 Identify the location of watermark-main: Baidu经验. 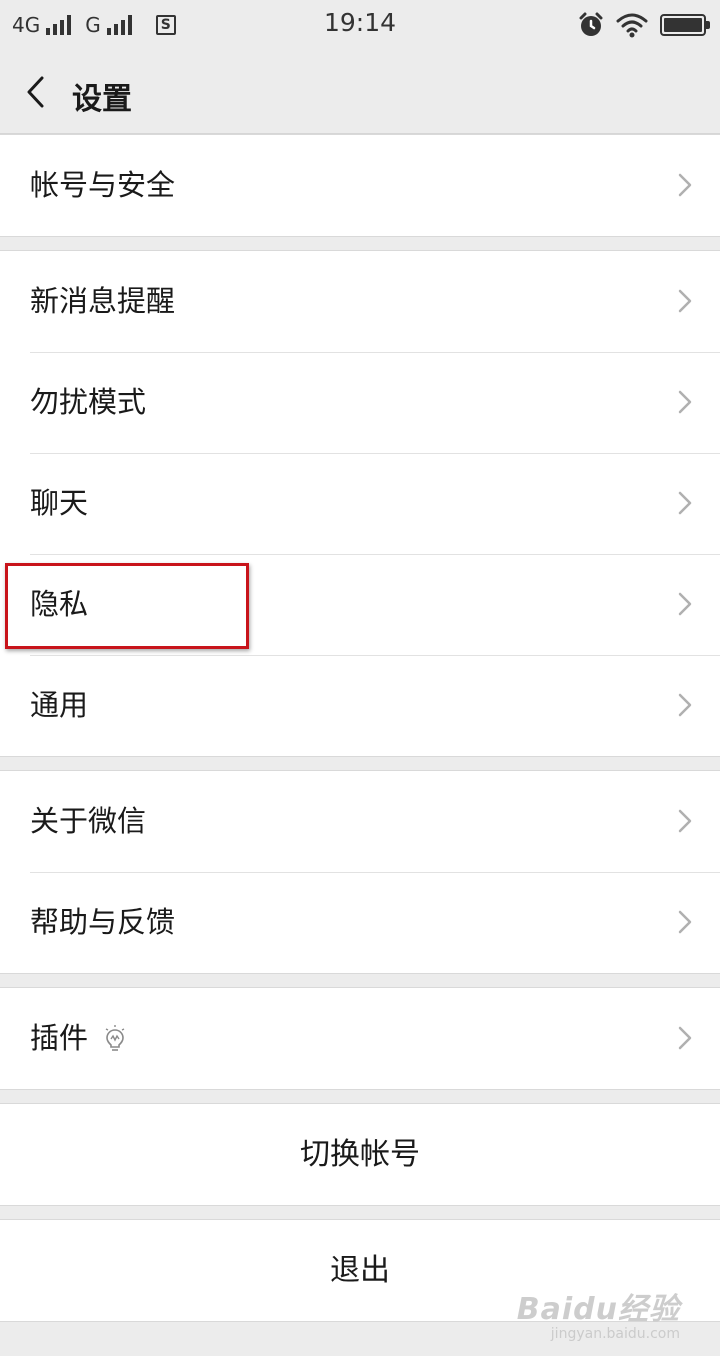
(598, 1309).